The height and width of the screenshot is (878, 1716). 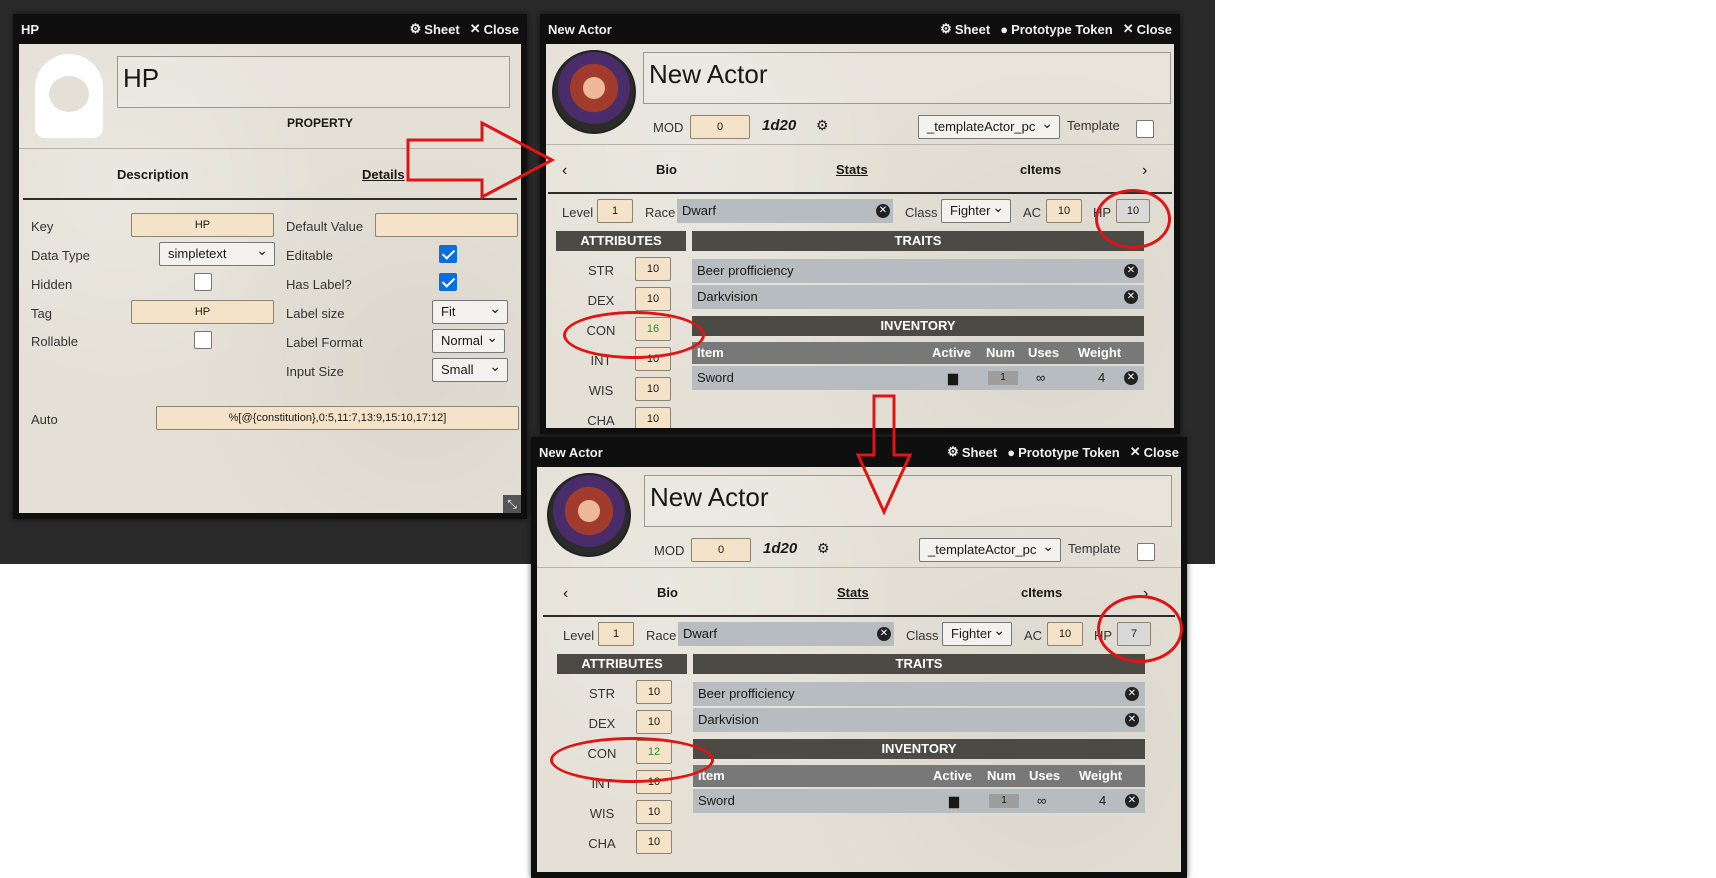 I want to click on tag-input: HP, so click(x=202, y=312).